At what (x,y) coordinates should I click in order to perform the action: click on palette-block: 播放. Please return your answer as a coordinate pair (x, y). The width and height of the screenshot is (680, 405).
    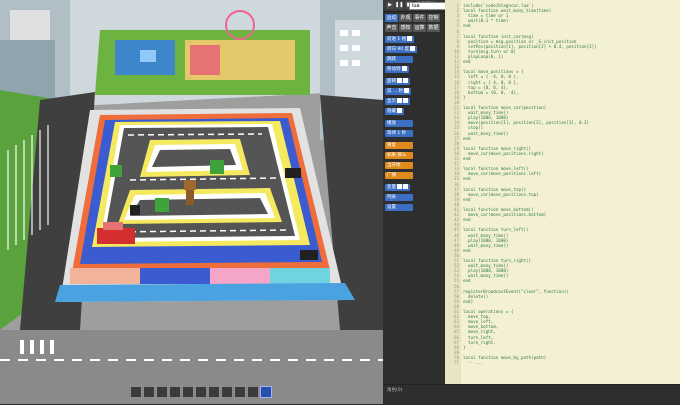
    Looking at the image, I should click on (399, 123).